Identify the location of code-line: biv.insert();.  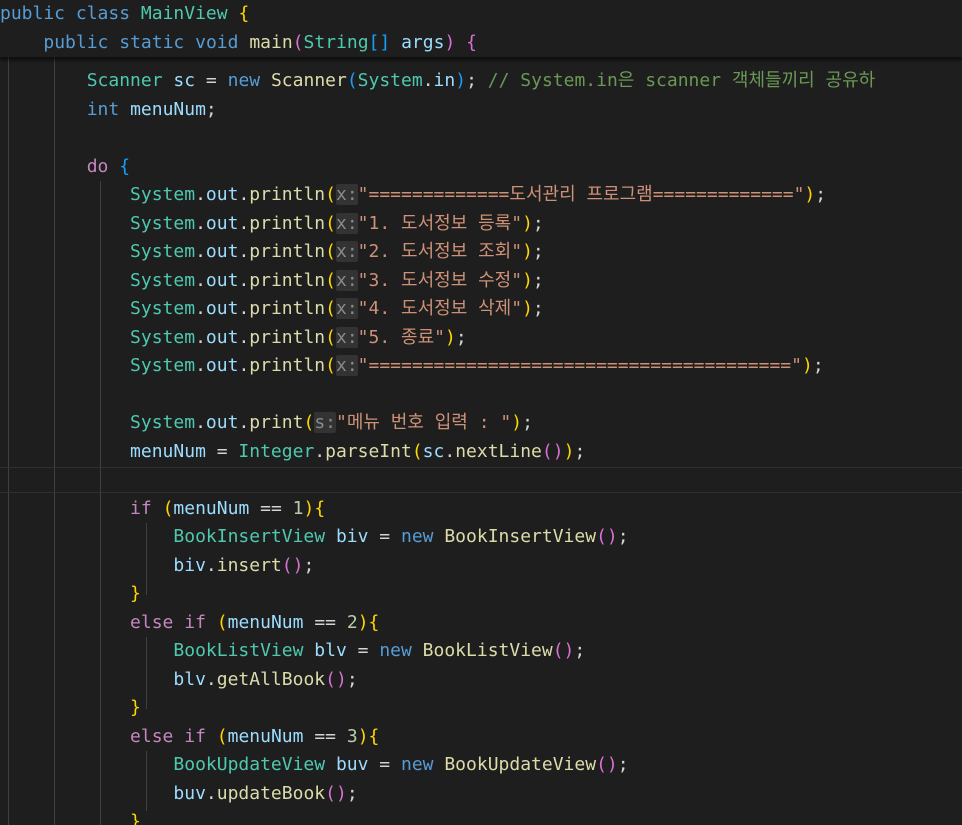
(481, 566).